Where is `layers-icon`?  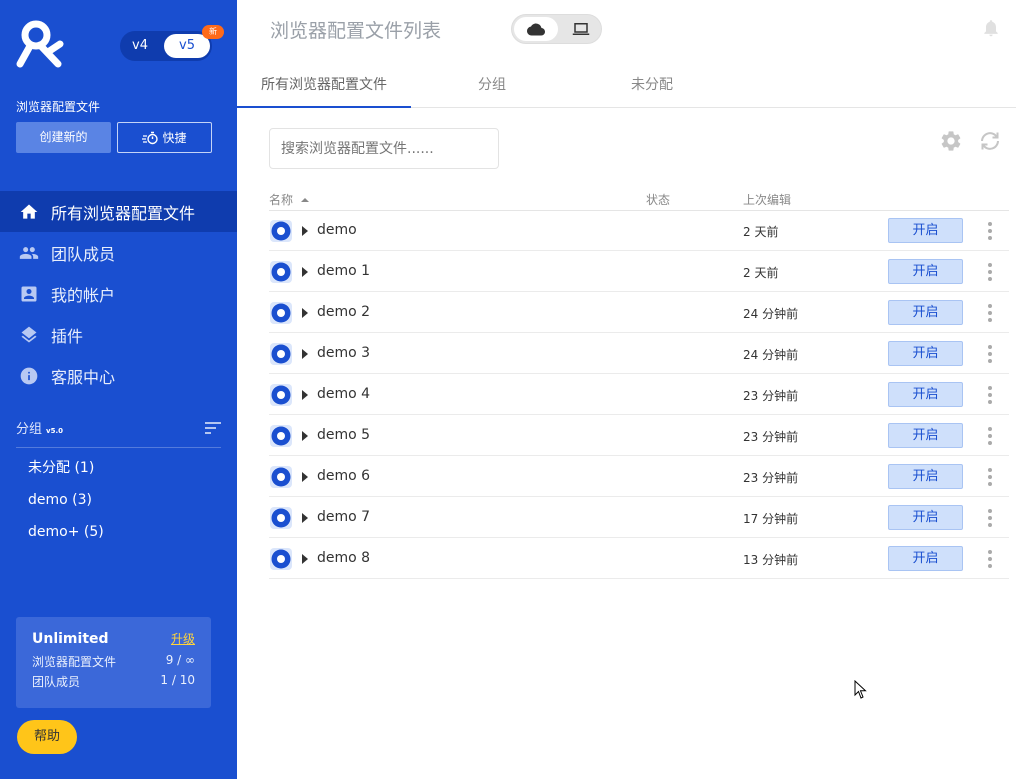 layers-icon is located at coordinates (29, 335).